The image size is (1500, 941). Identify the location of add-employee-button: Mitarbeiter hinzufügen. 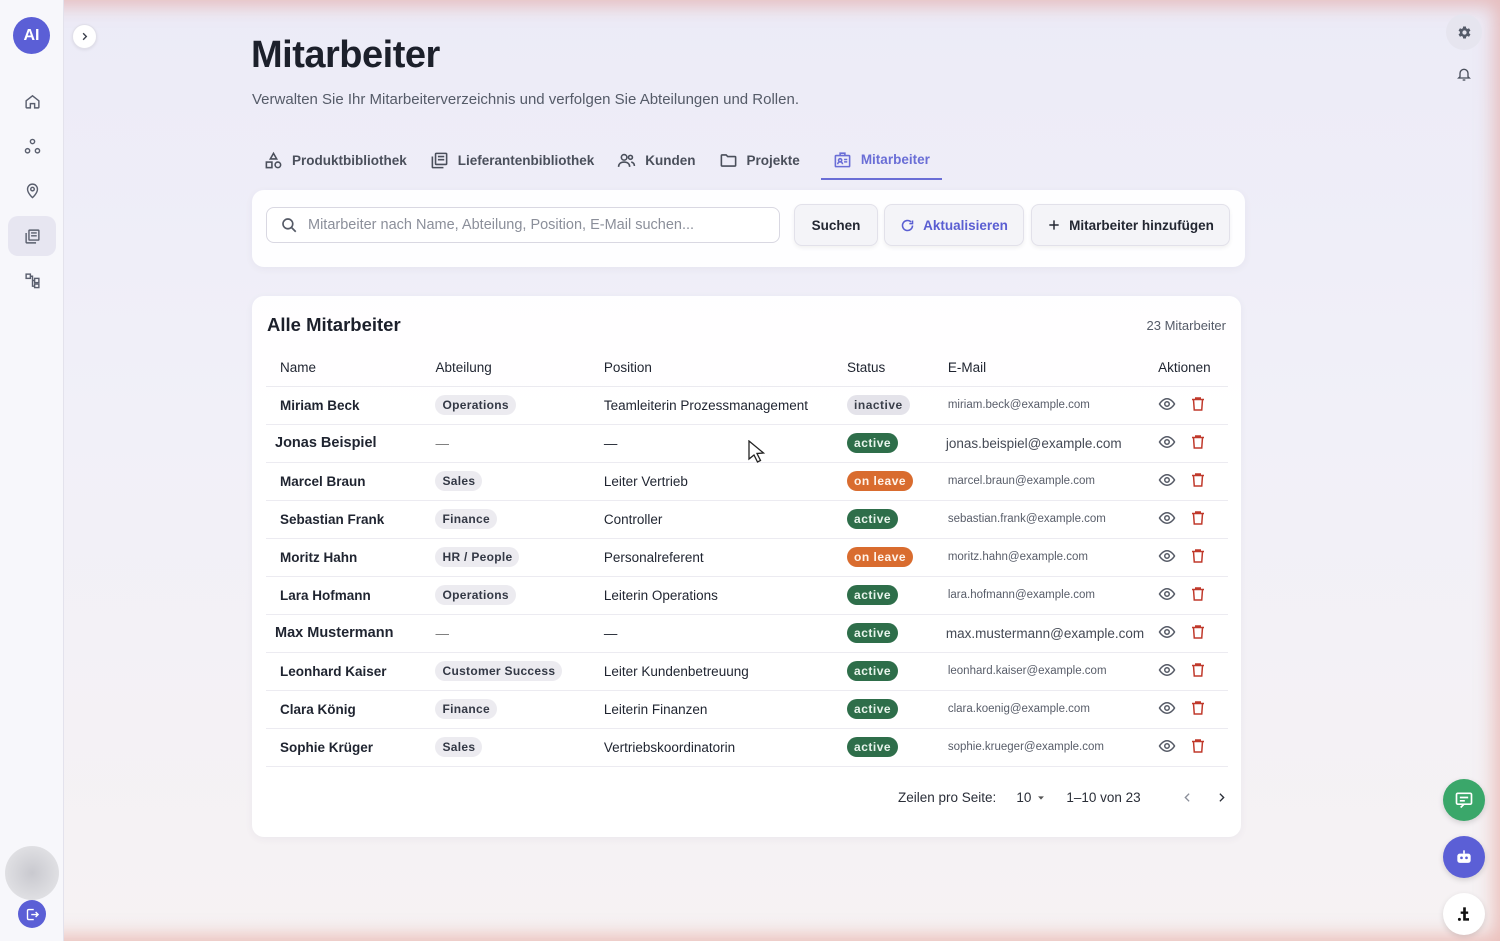
(1130, 225).